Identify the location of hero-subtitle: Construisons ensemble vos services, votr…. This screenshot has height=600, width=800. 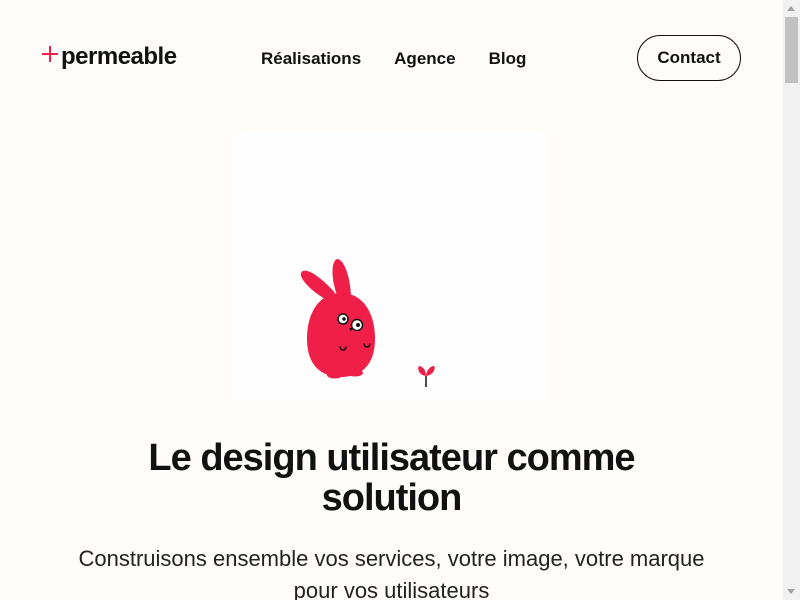
(391, 571).